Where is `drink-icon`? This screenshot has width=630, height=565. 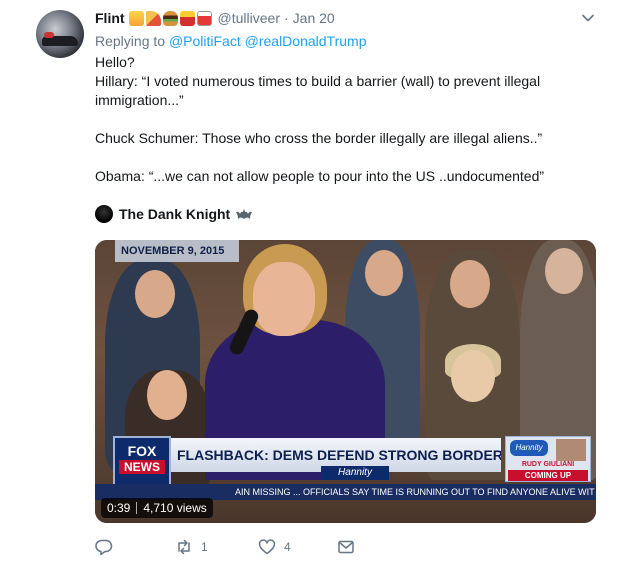 drink-icon is located at coordinates (204, 18).